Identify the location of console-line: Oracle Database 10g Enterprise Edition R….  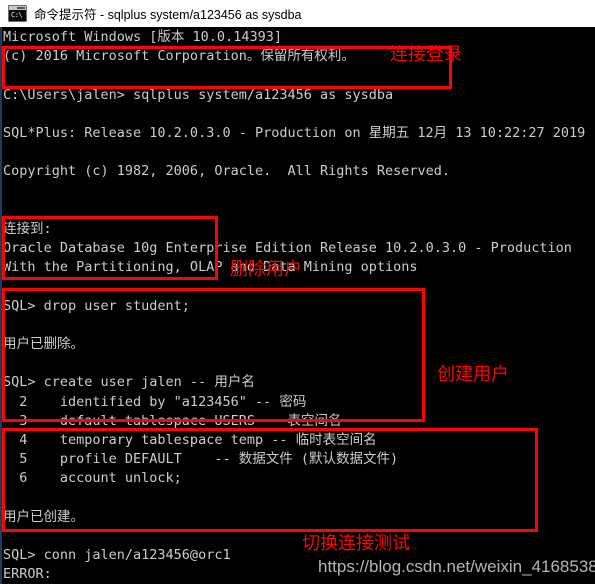
(287, 248).